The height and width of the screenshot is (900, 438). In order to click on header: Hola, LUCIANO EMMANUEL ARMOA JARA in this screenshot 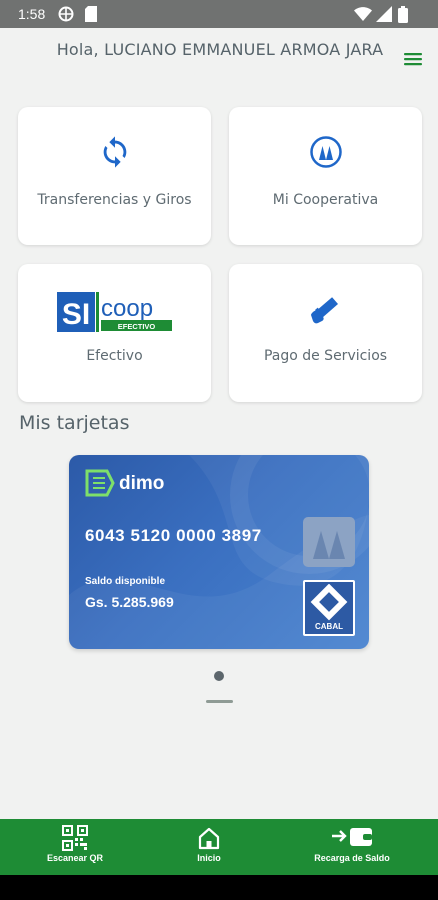, I will do `click(219, 60)`.